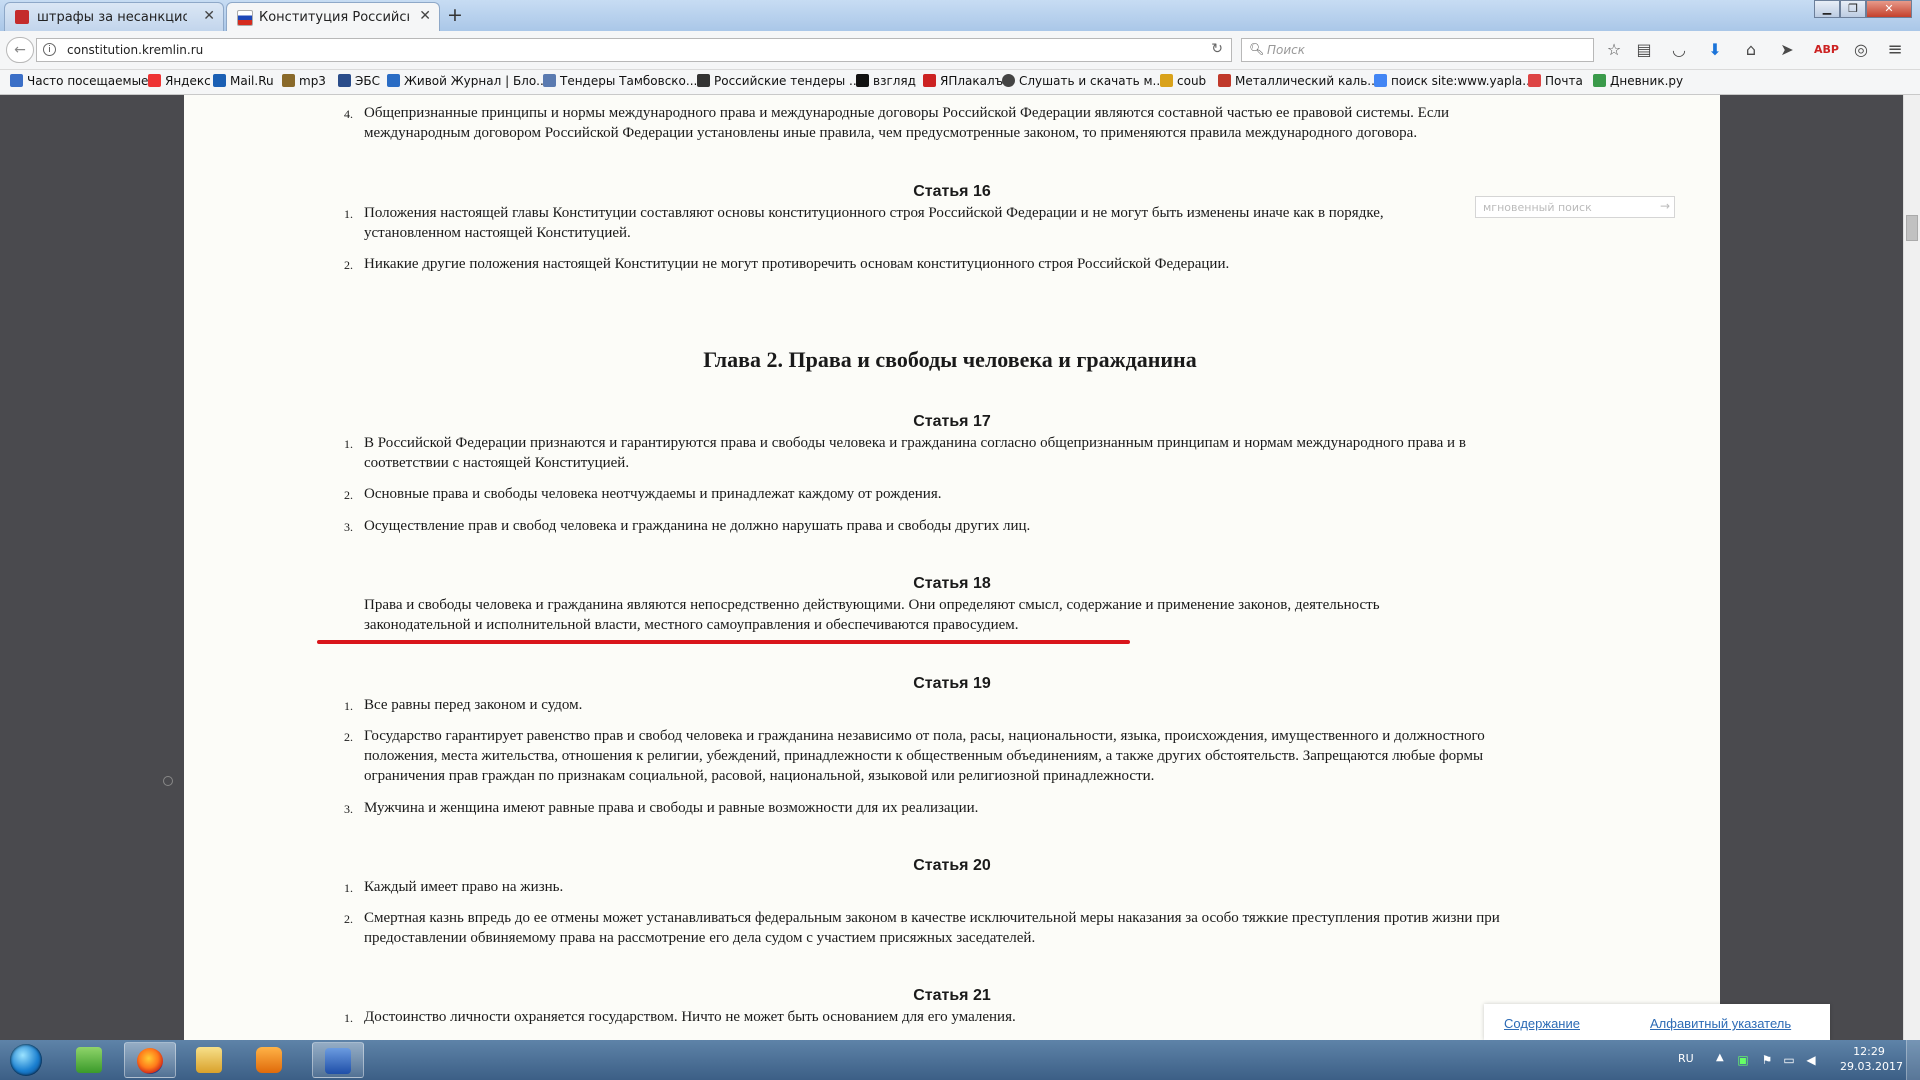  I want to click on bookmark-item: ЯПлакалъ, so click(963, 81).